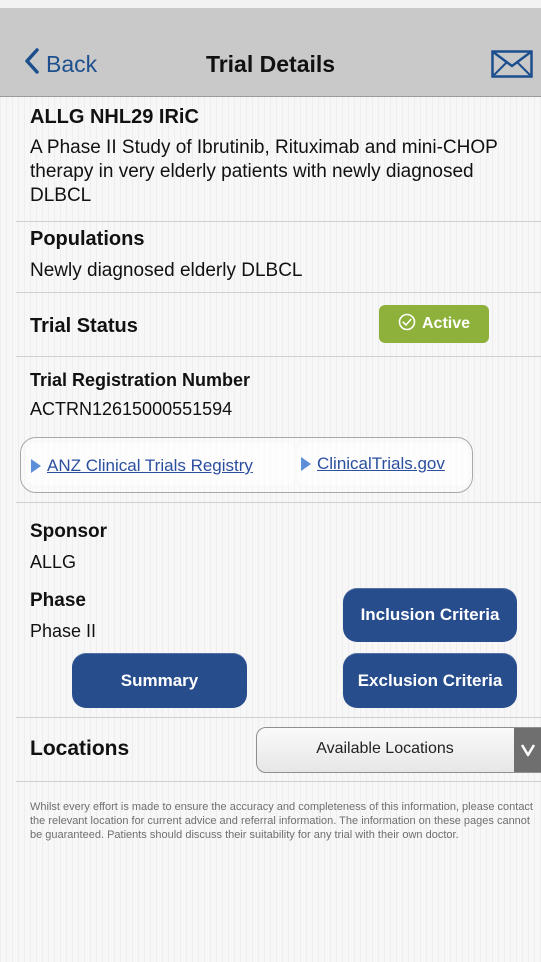 The image size is (541, 962). What do you see at coordinates (80, 748) in the screenshot?
I see `locations-heading: Locations` at bounding box center [80, 748].